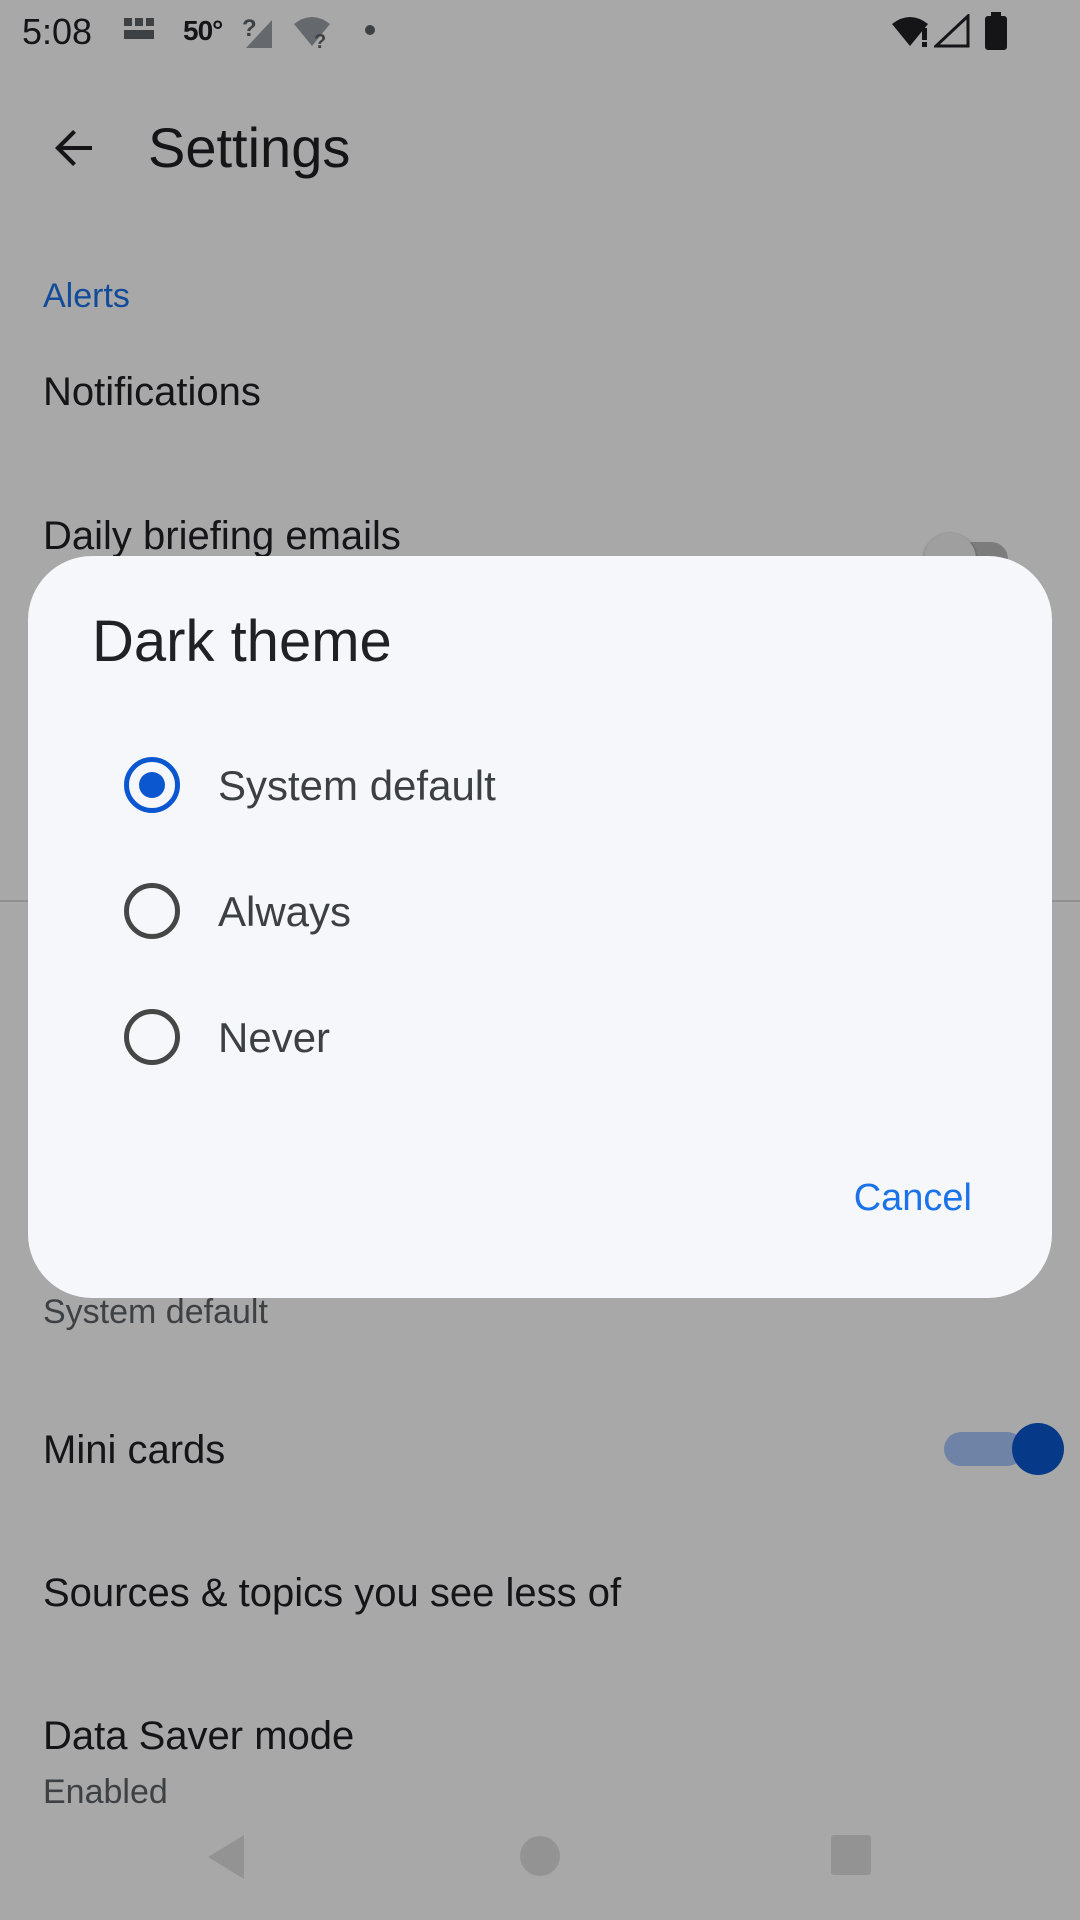 The height and width of the screenshot is (1920, 1080). I want to click on dialog-title: Dark theme, so click(242, 641).